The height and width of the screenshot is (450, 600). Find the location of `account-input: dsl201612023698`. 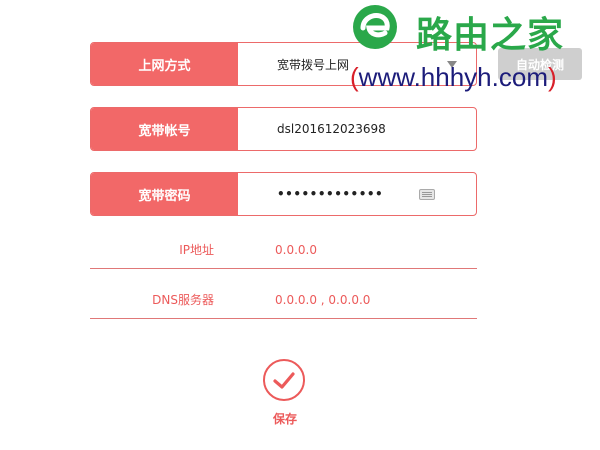

account-input: dsl201612023698 is located at coordinates (331, 129).